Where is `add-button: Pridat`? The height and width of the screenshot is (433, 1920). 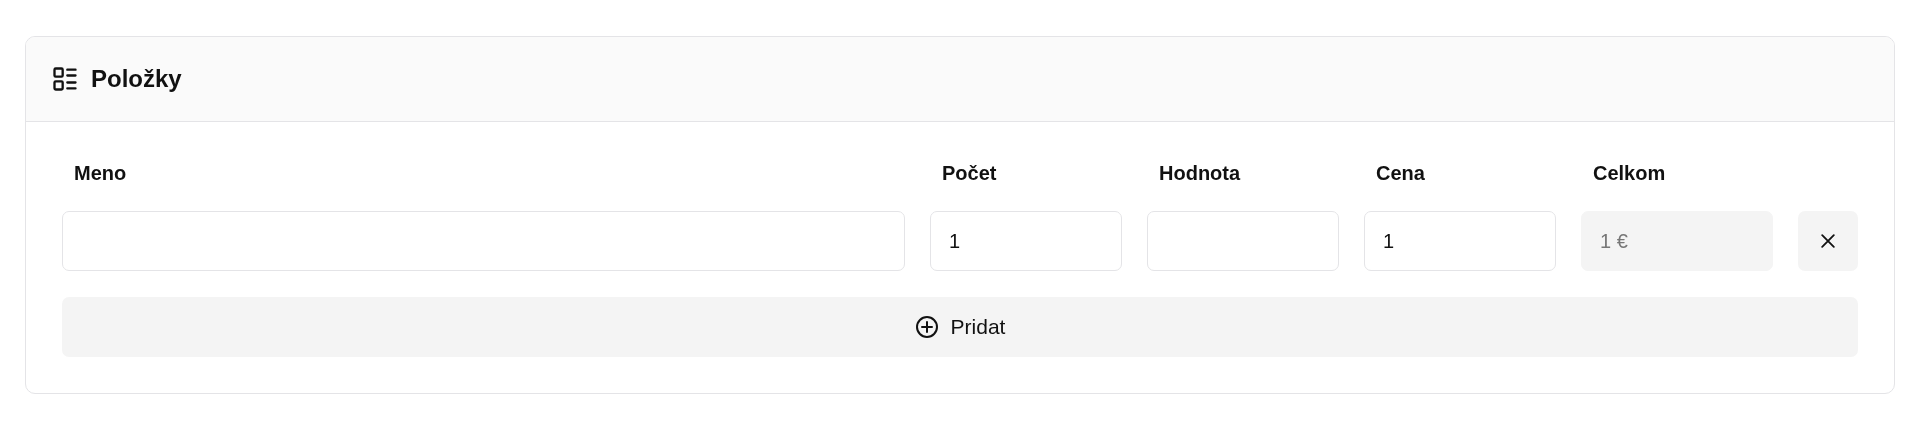
add-button: Pridat is located at coordinates (960, 327).